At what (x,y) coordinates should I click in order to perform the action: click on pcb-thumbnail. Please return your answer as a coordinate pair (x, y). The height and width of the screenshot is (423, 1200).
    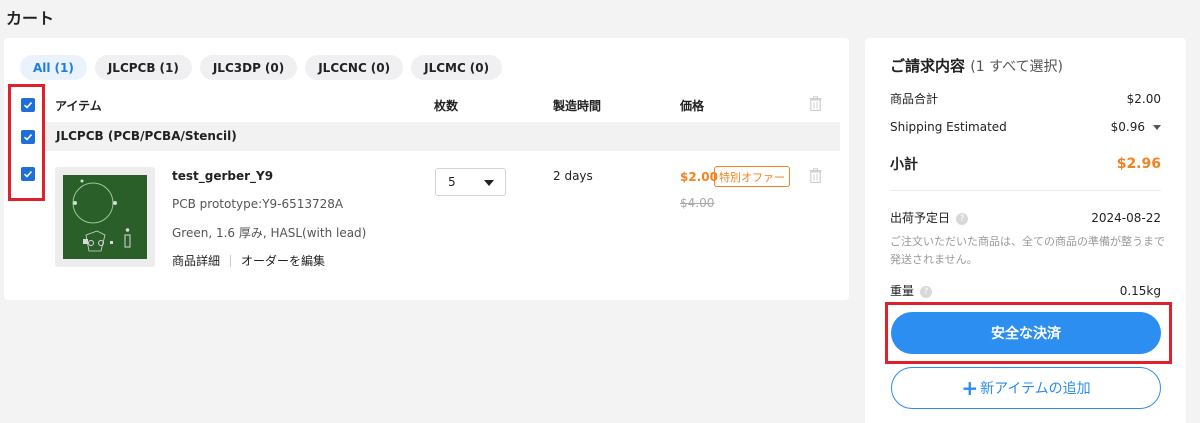
    Looking at the image, I should click on (105, 217).